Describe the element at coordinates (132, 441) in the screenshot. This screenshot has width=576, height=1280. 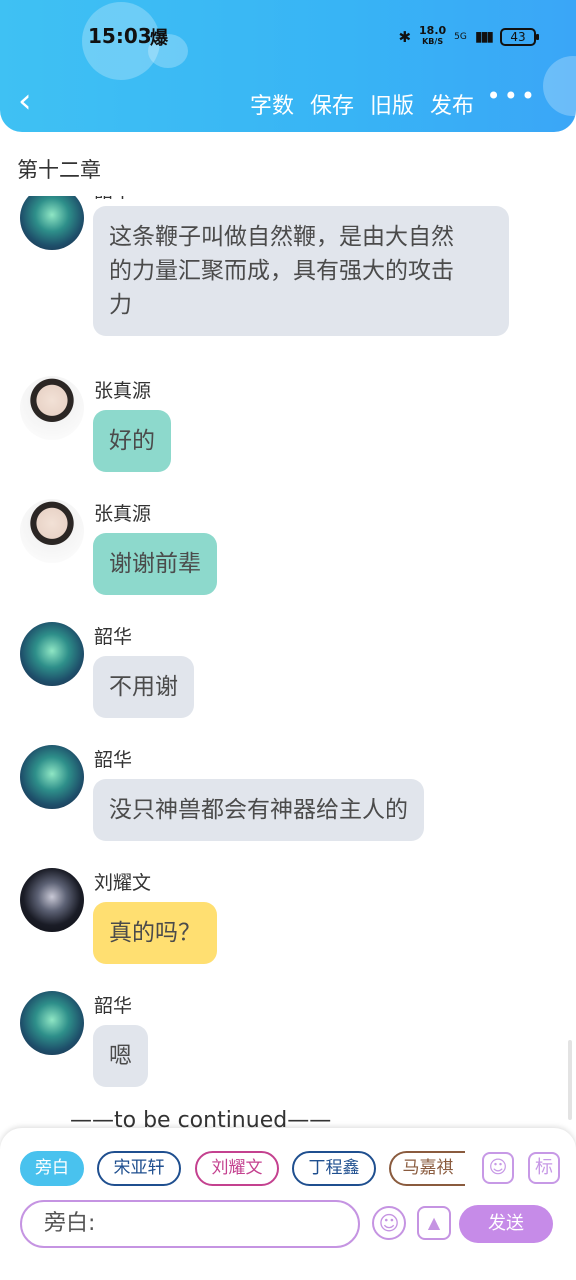
I see `message-bubble: 好的` at that location.